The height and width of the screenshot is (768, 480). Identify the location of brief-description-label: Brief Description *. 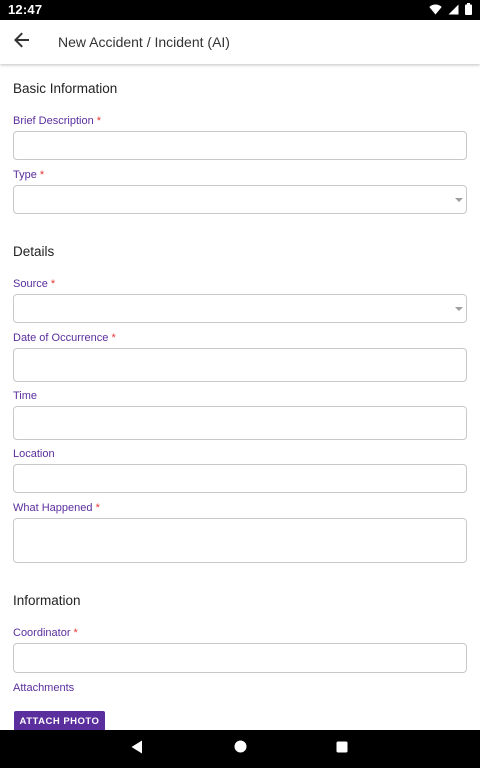
(57, 121).